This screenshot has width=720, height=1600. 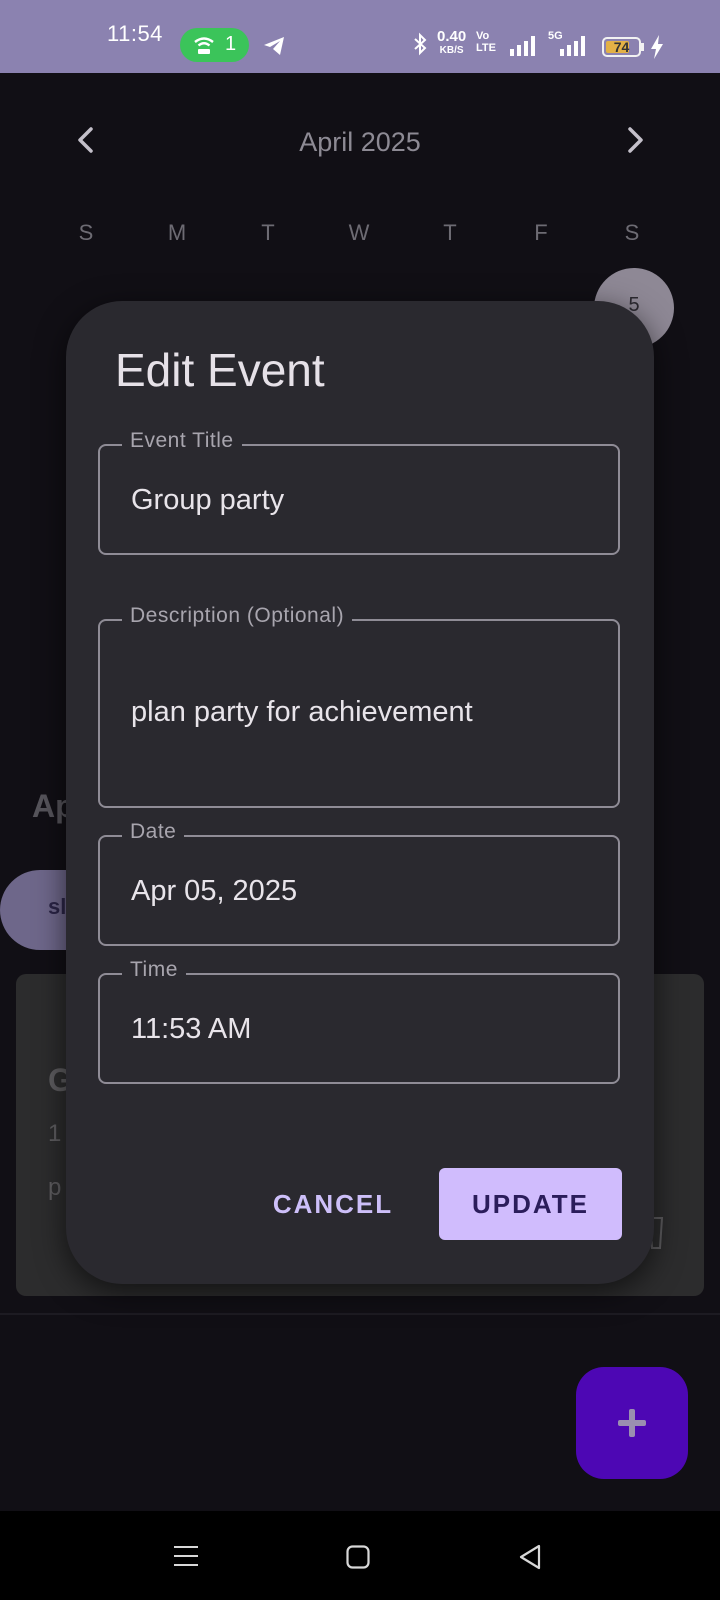 I want to click on dialog-title: Edit Event, so click(x=220, y=370).